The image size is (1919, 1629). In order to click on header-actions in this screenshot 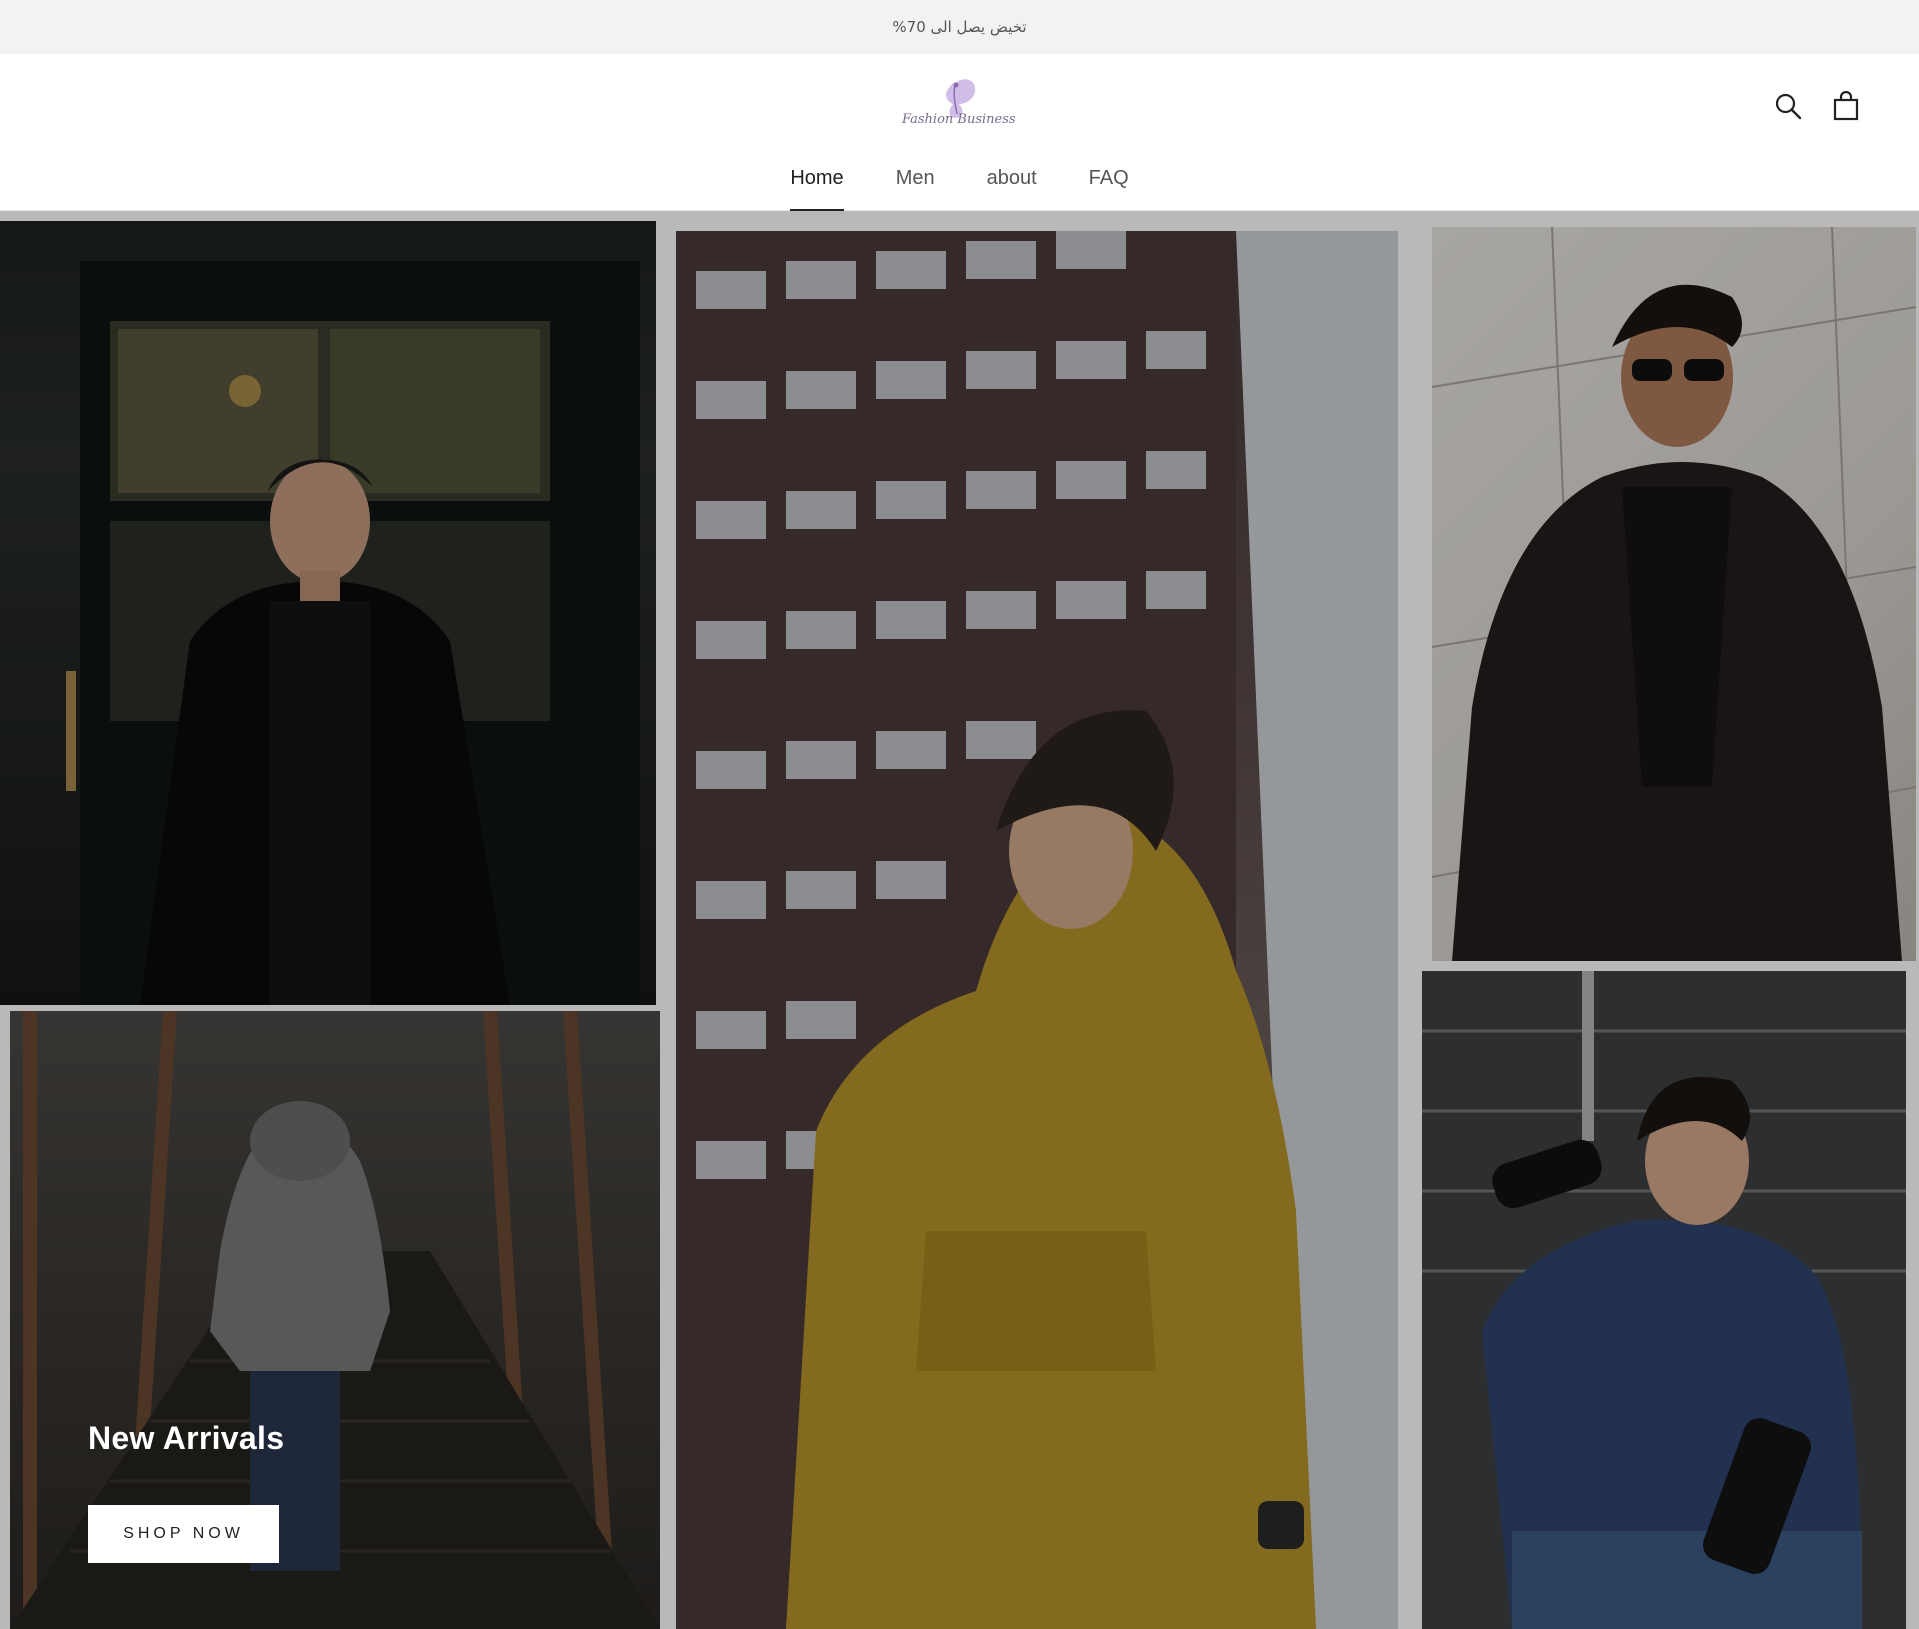, I will do `click(1817, 106)`.